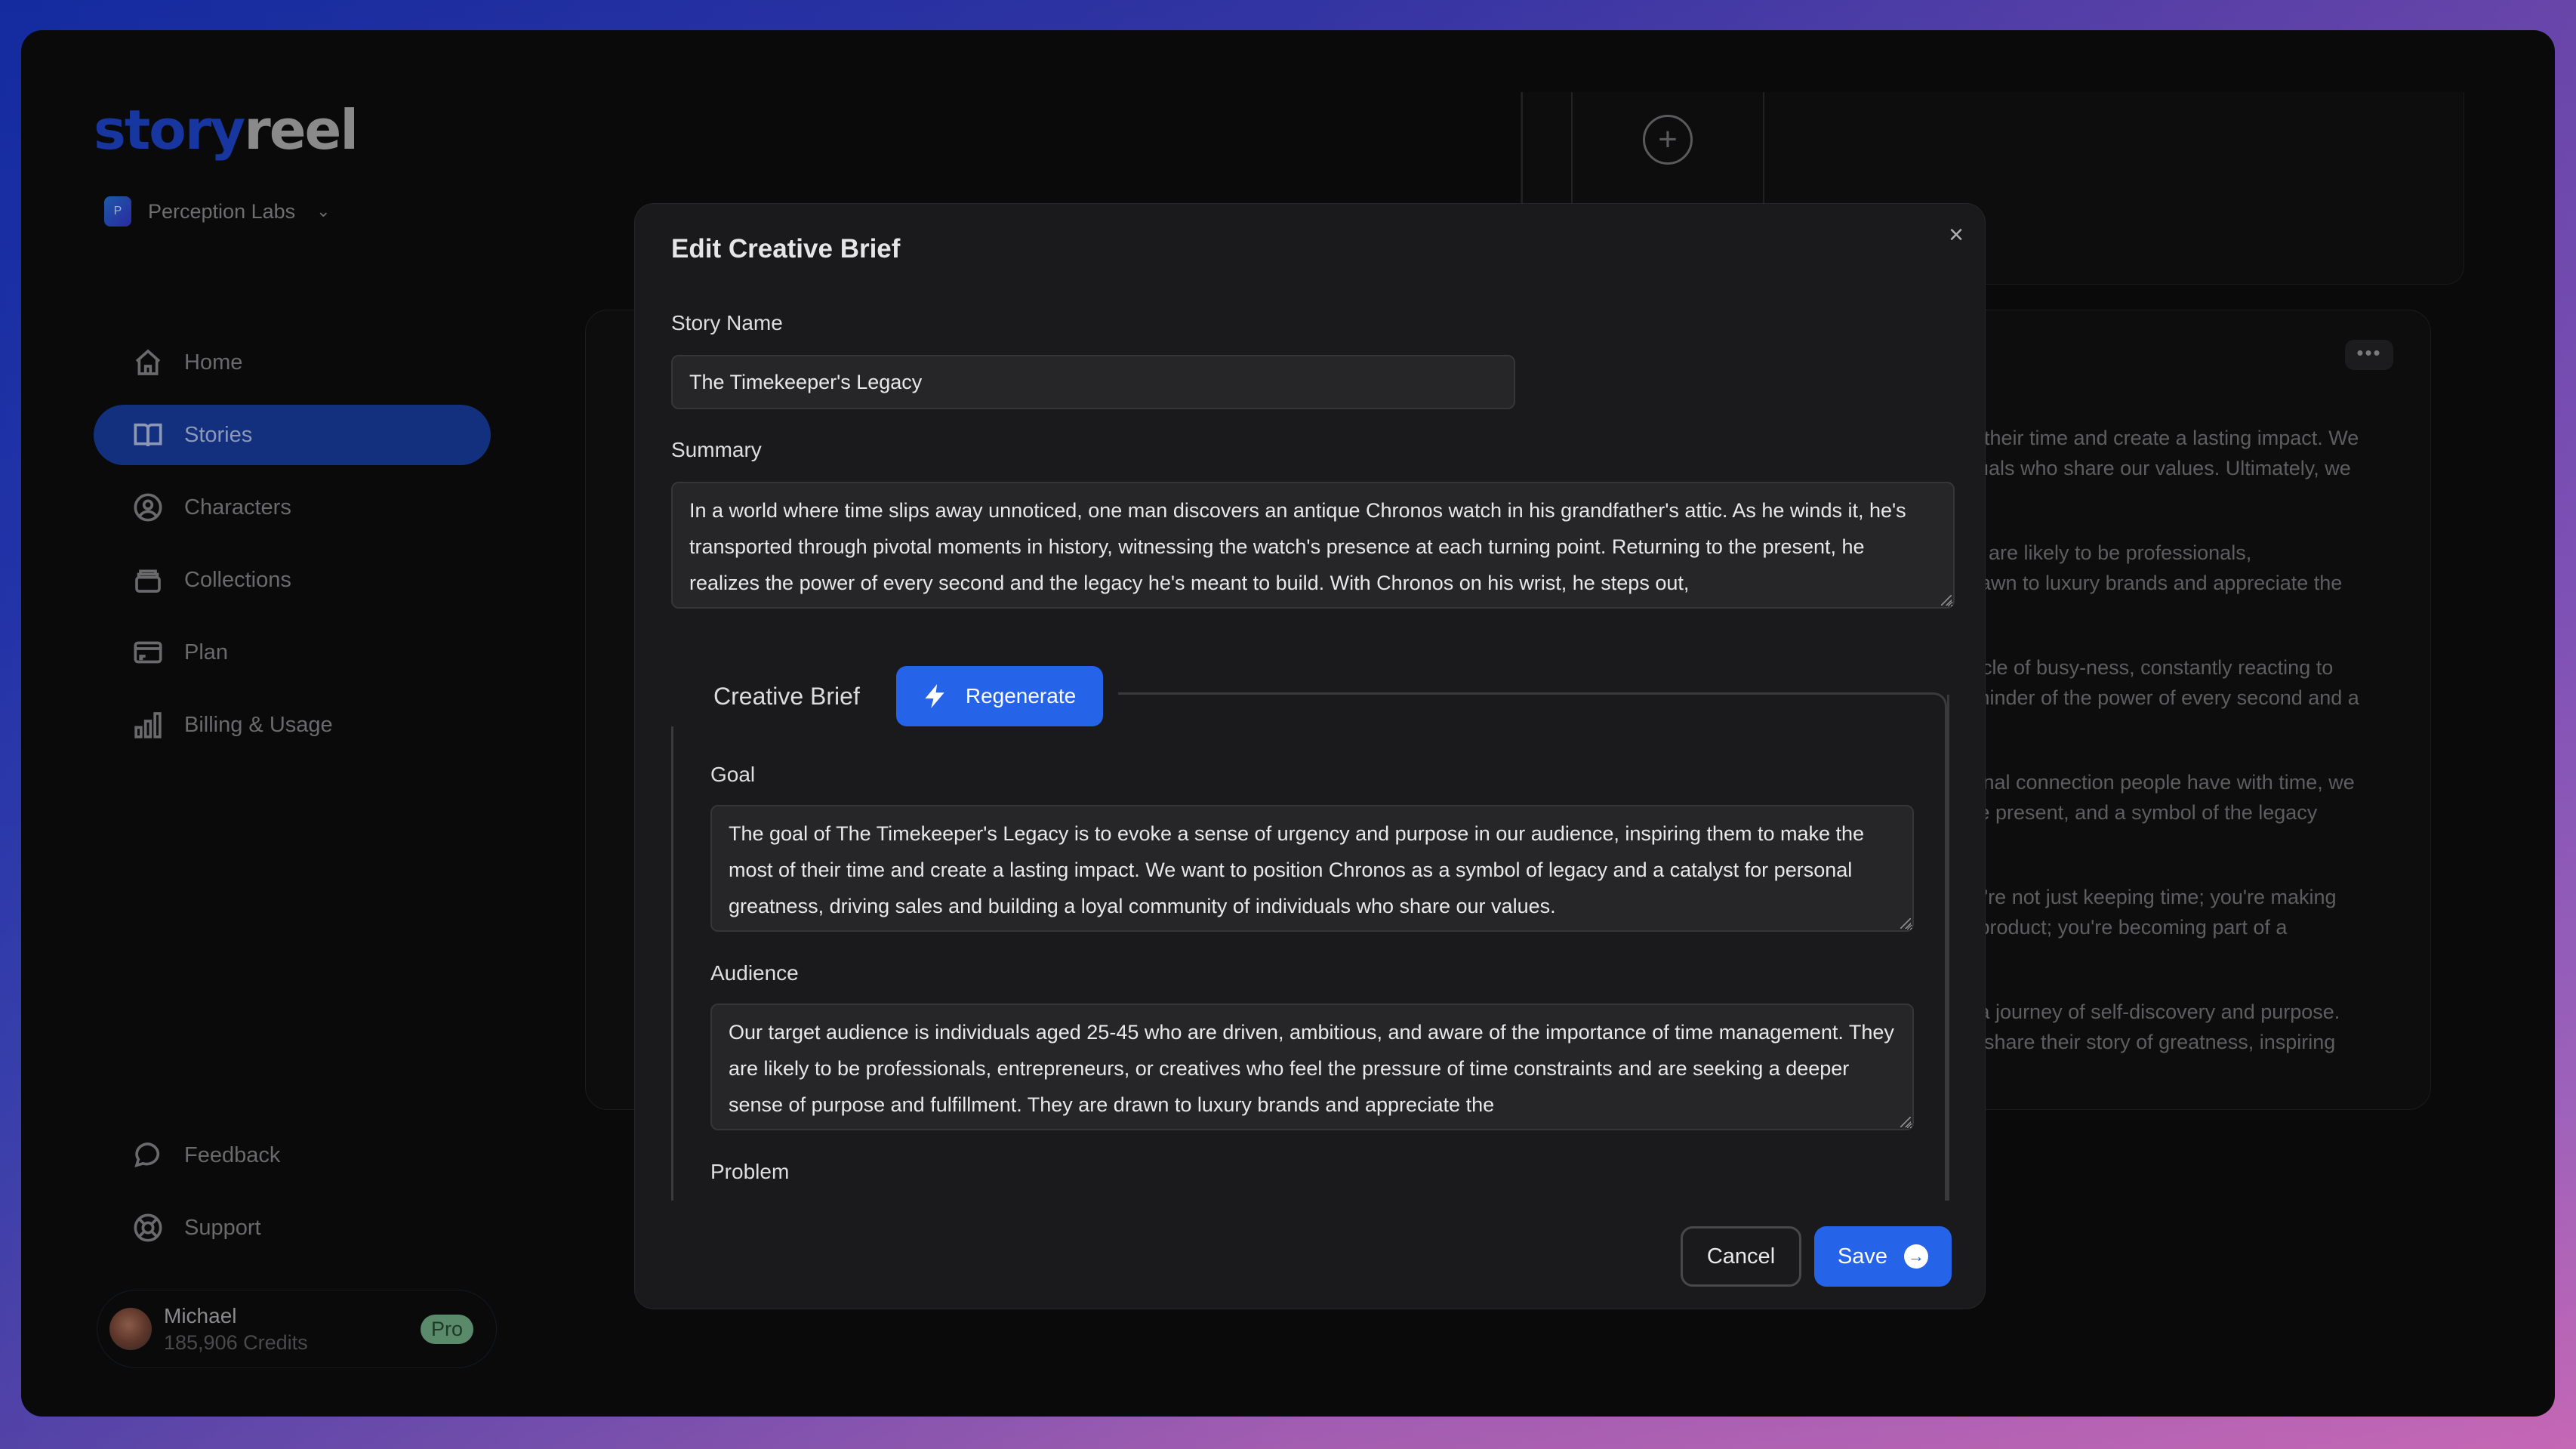 The height and width of the screenshot is (1449, 2576). What do you see at coordinates (733, 775) in the screenshot?
I see `goal-label: Goal` at bounding box center [733, 775].